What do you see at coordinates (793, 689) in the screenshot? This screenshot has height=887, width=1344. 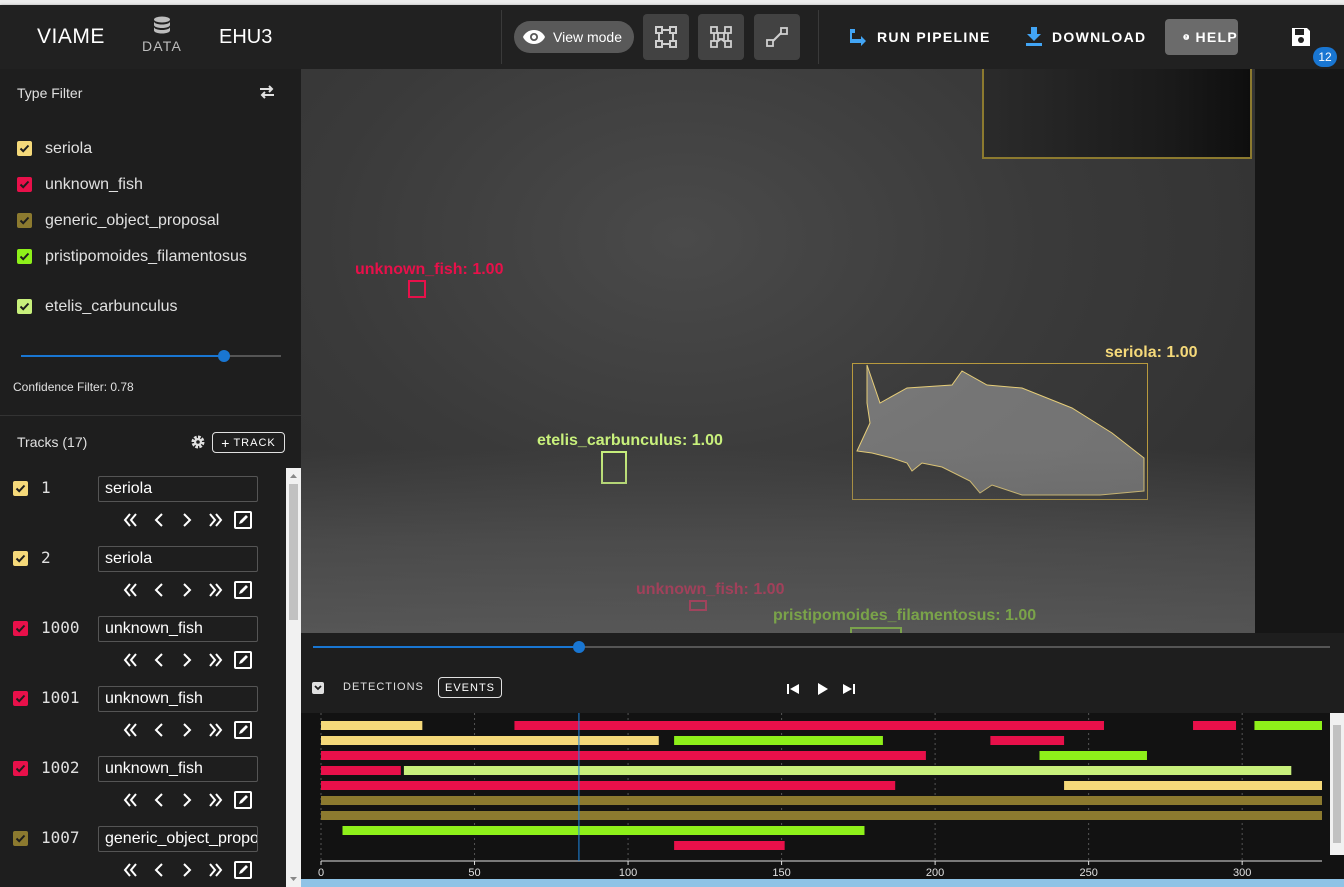 I see `skip-previous-icon` at bounding box center [793, 689].